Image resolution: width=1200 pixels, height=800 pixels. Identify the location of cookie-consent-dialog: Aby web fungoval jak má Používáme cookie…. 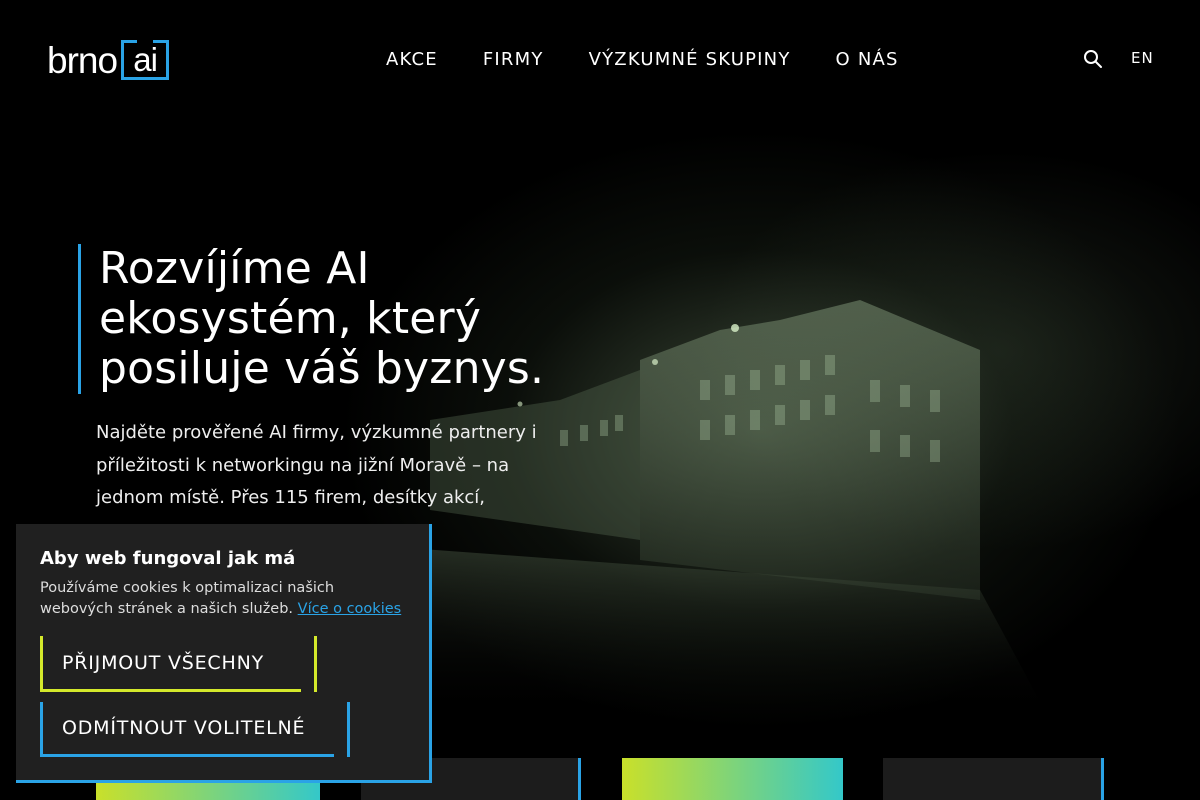
(224, 653).